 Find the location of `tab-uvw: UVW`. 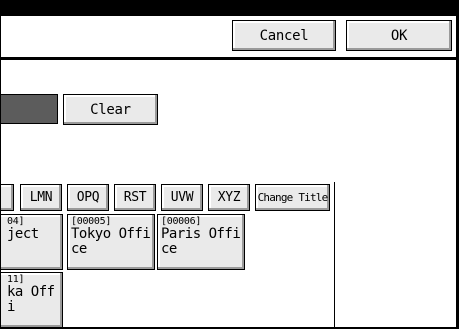

tab-uvw: UVW is located at coordinates (182, 197).